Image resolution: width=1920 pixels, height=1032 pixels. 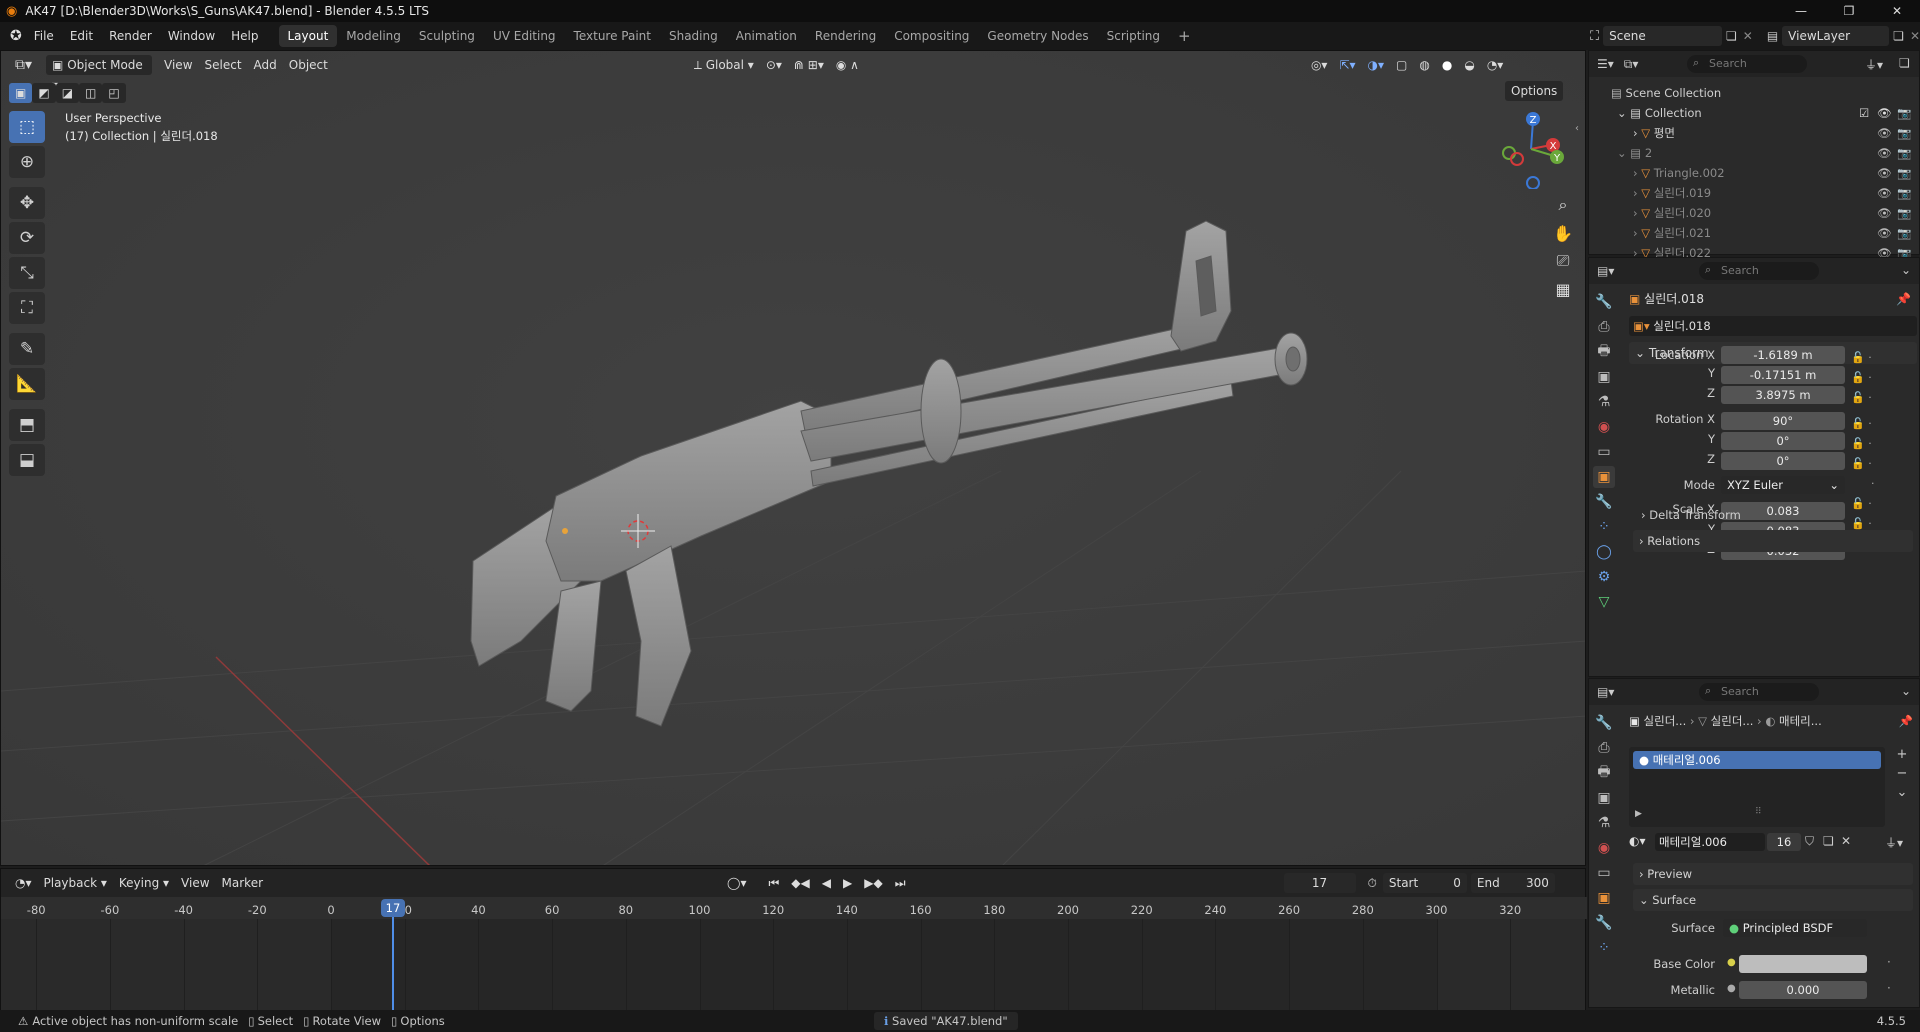 I want to click on gizmo-toggle-icon: ⇱▾, so click(x=1347, y=65).